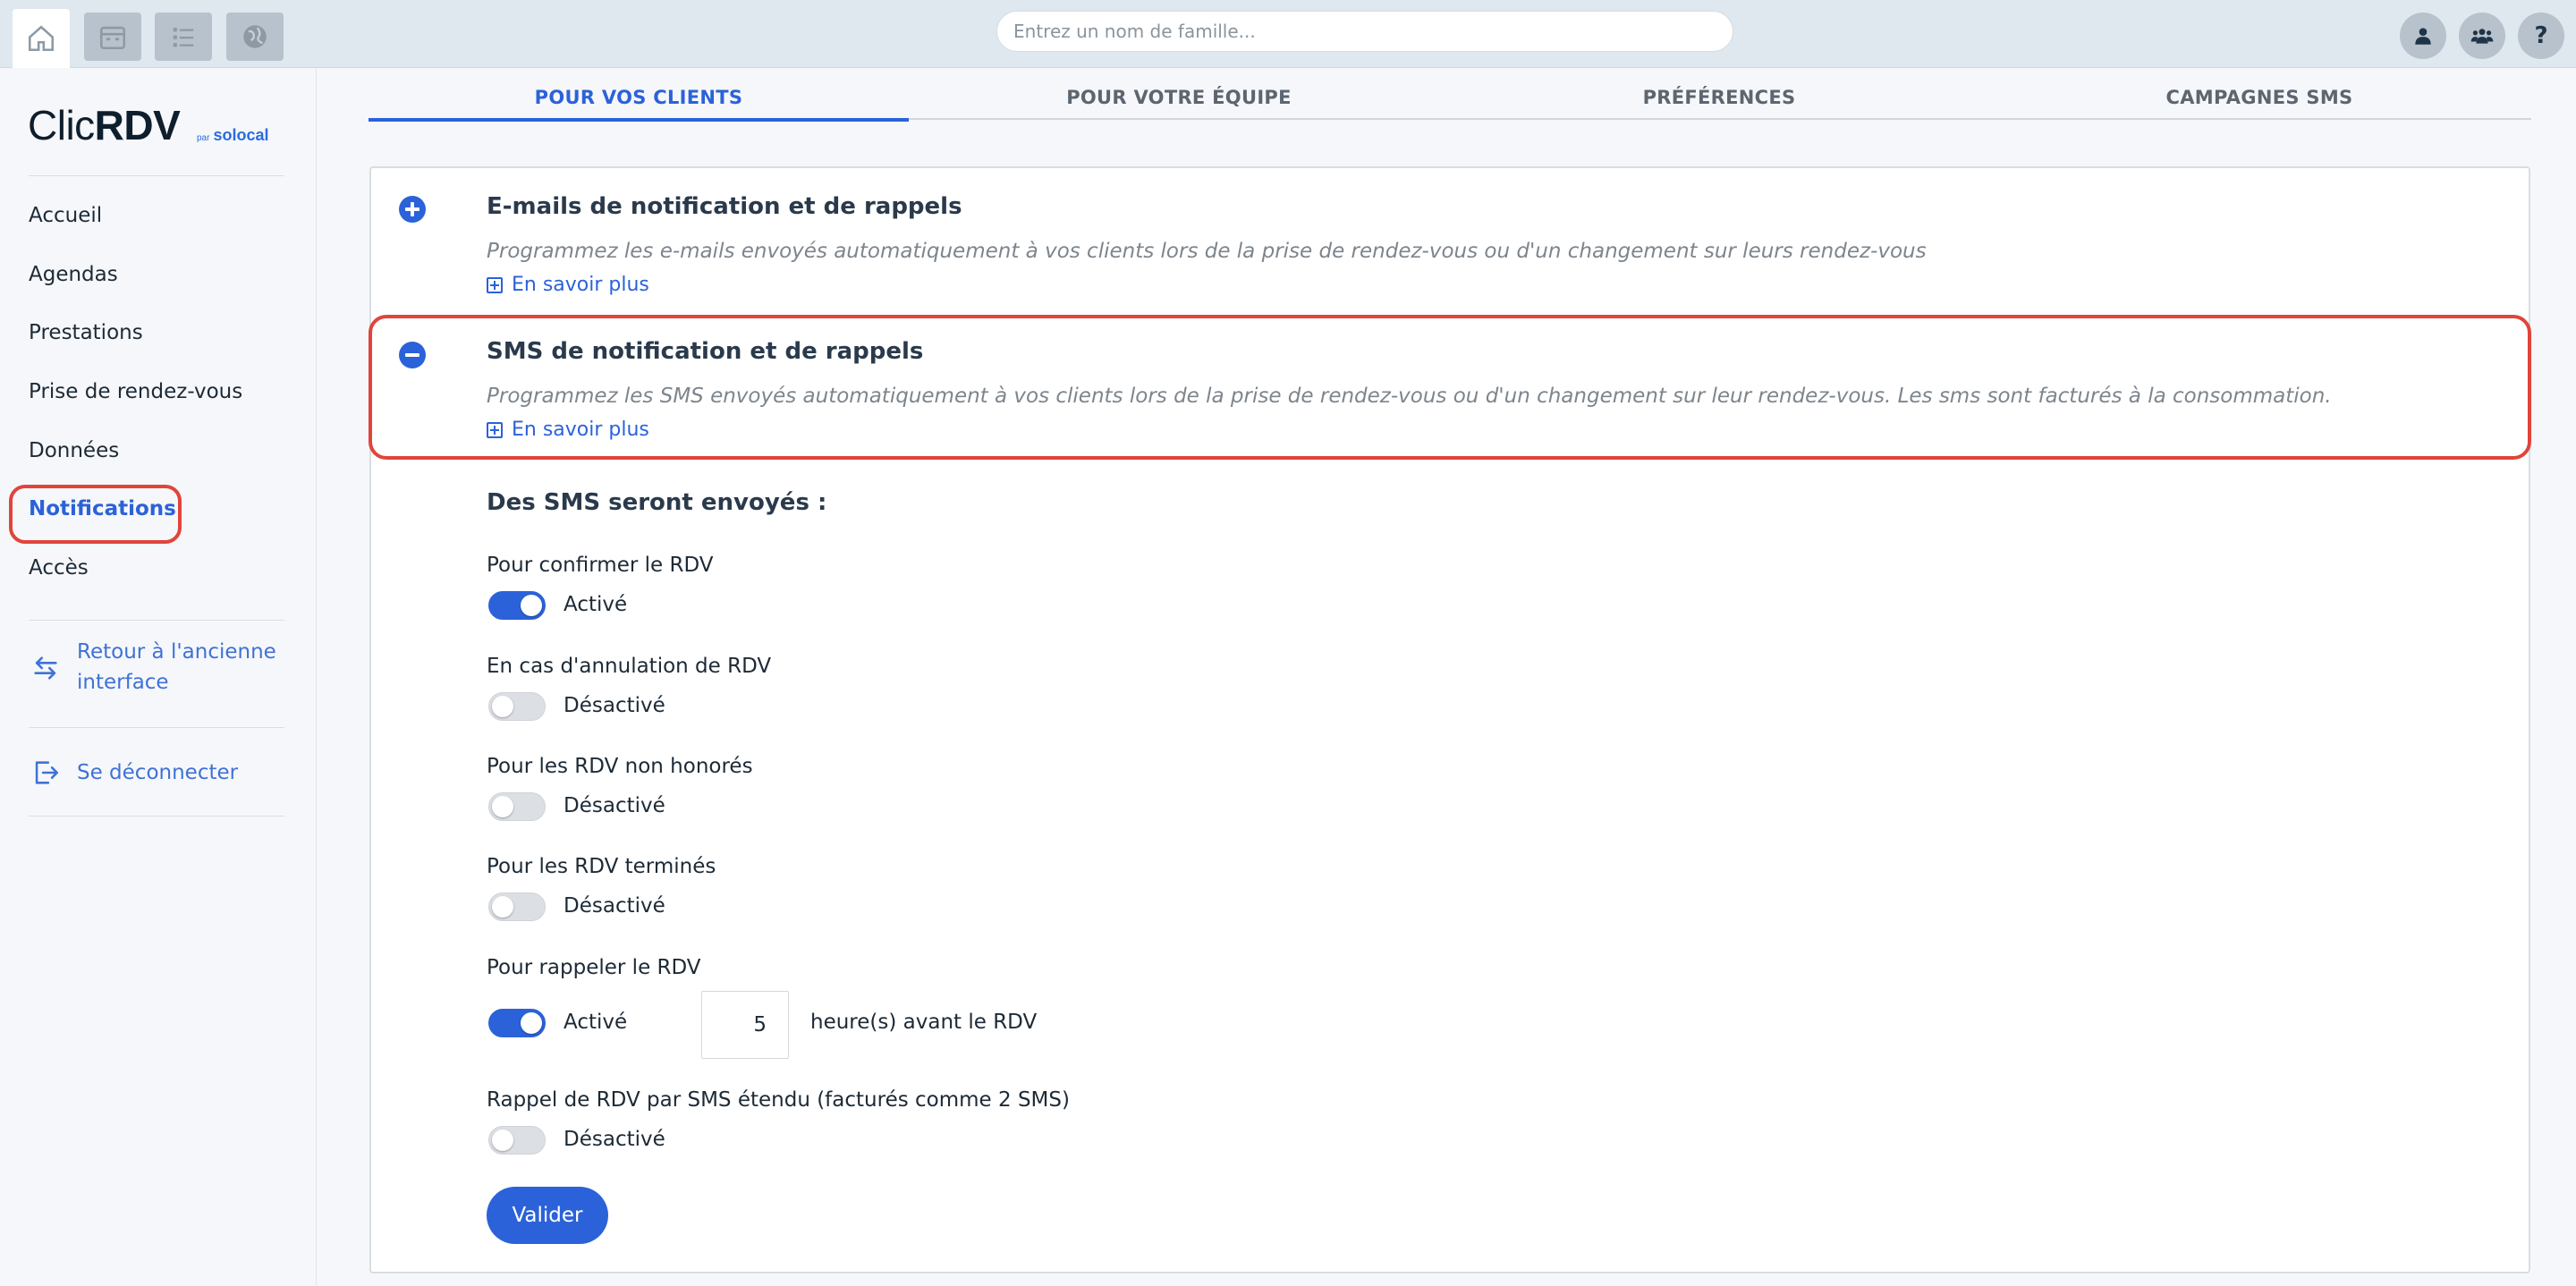 The height and width of the screenshot is (1286, 2576). What do you see at coordinates (157, 772) in the screenshot?
I see `logout-link: Se déconnecter` at bounding box center [157, 772].